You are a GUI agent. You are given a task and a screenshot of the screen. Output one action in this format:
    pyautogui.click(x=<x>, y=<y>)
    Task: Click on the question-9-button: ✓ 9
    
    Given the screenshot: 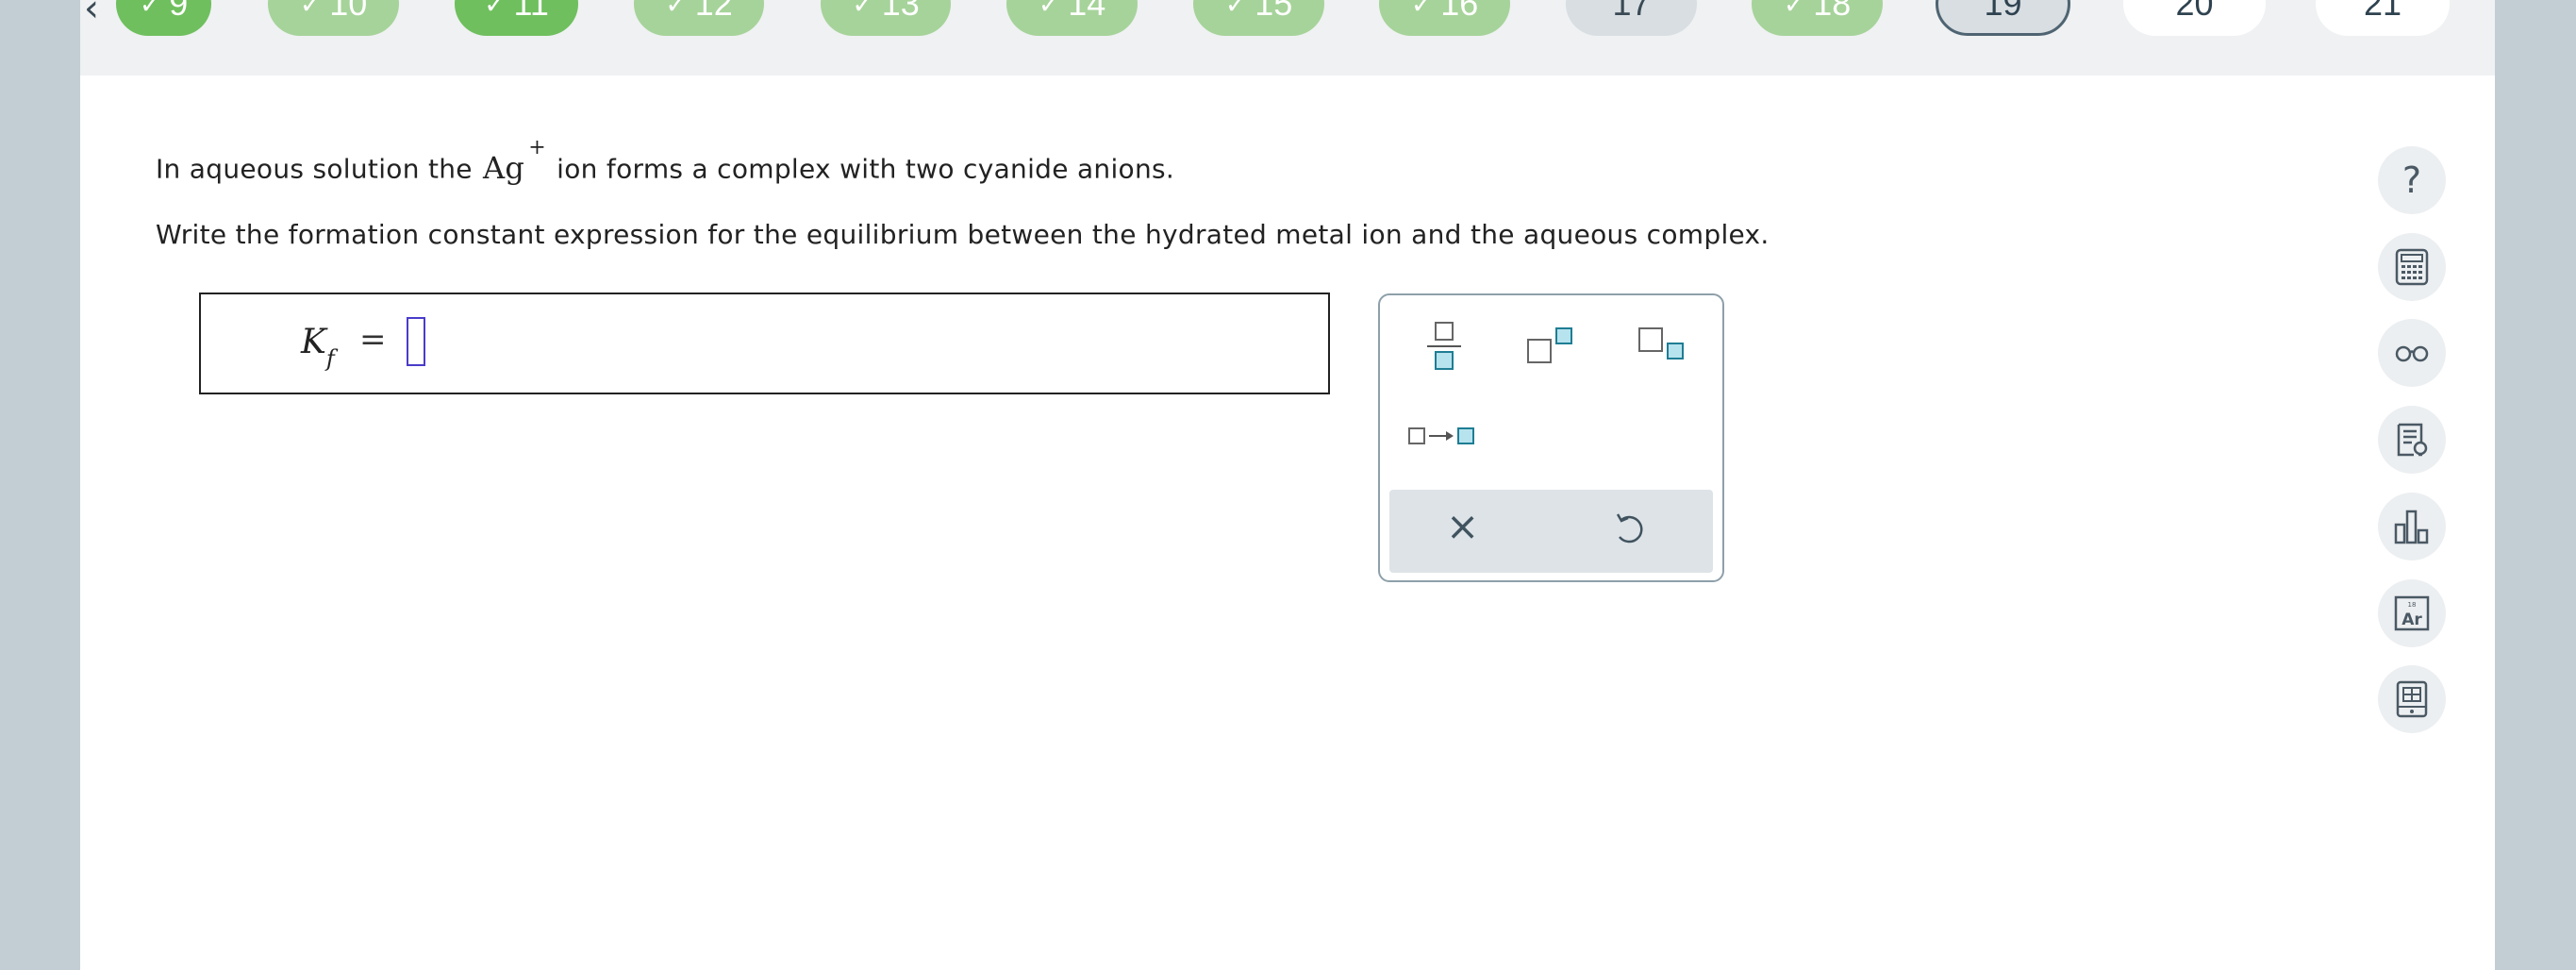 What is the action you would take?
    pyautogui.click(x=163, y=18)
    